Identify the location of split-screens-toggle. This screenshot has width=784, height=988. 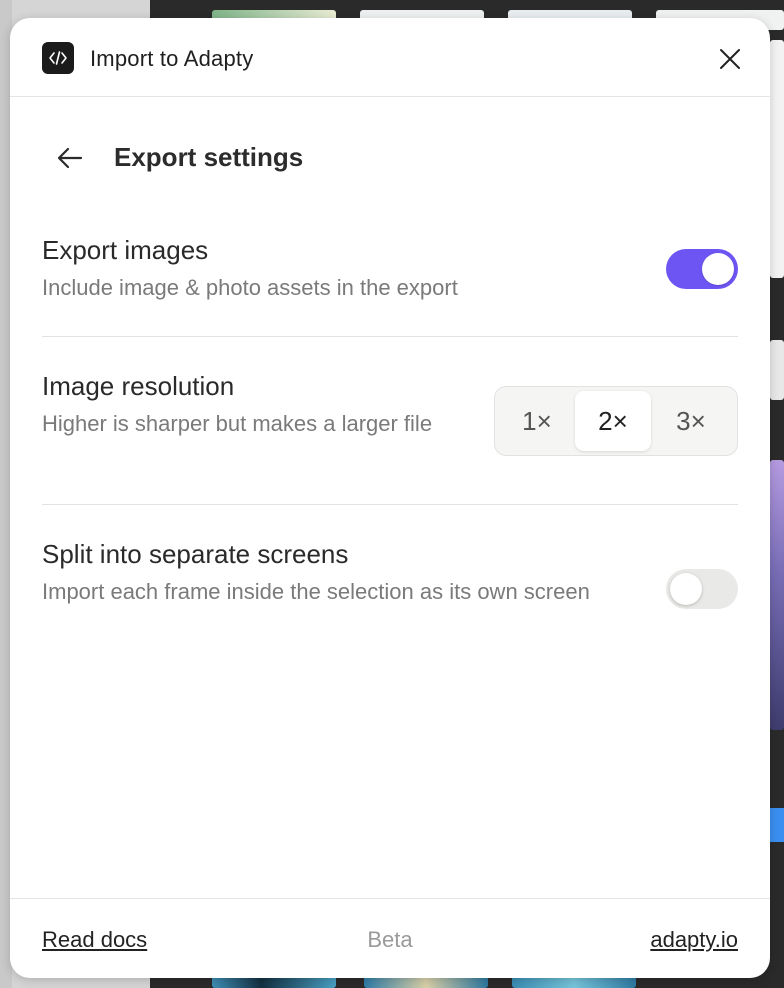
(702, 589).